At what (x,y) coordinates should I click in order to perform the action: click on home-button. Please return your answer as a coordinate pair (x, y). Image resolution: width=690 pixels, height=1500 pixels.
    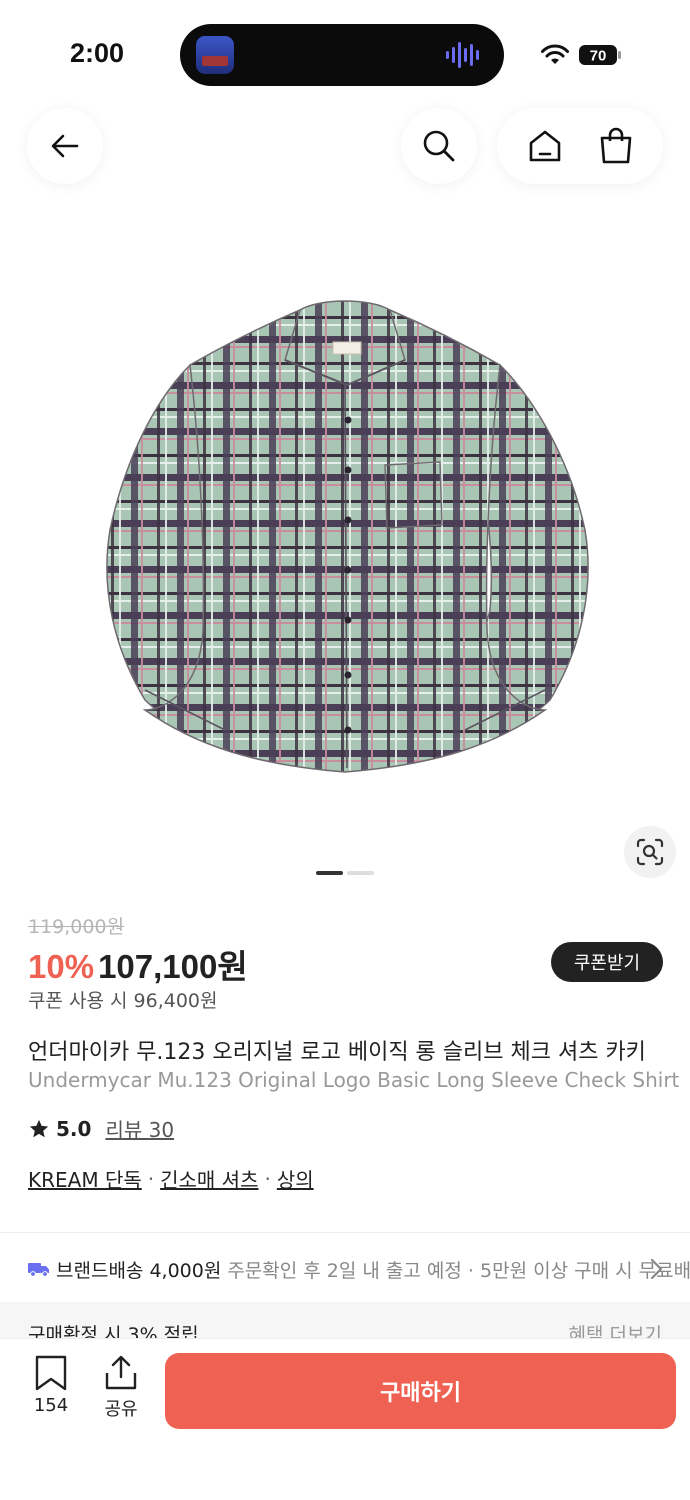
    Looking at the image, I should click on (545, 146).